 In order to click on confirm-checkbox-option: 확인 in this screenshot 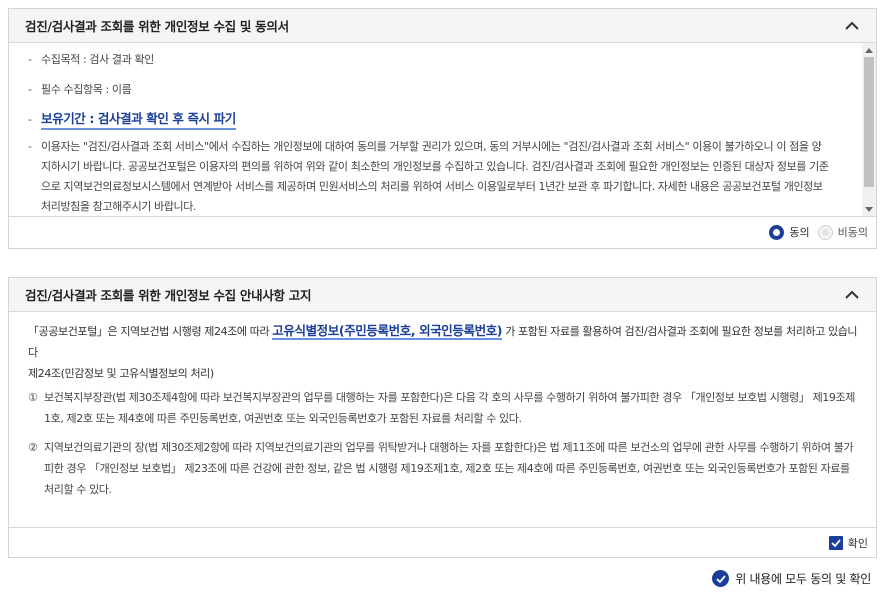, I will do `click(848, 543)`.